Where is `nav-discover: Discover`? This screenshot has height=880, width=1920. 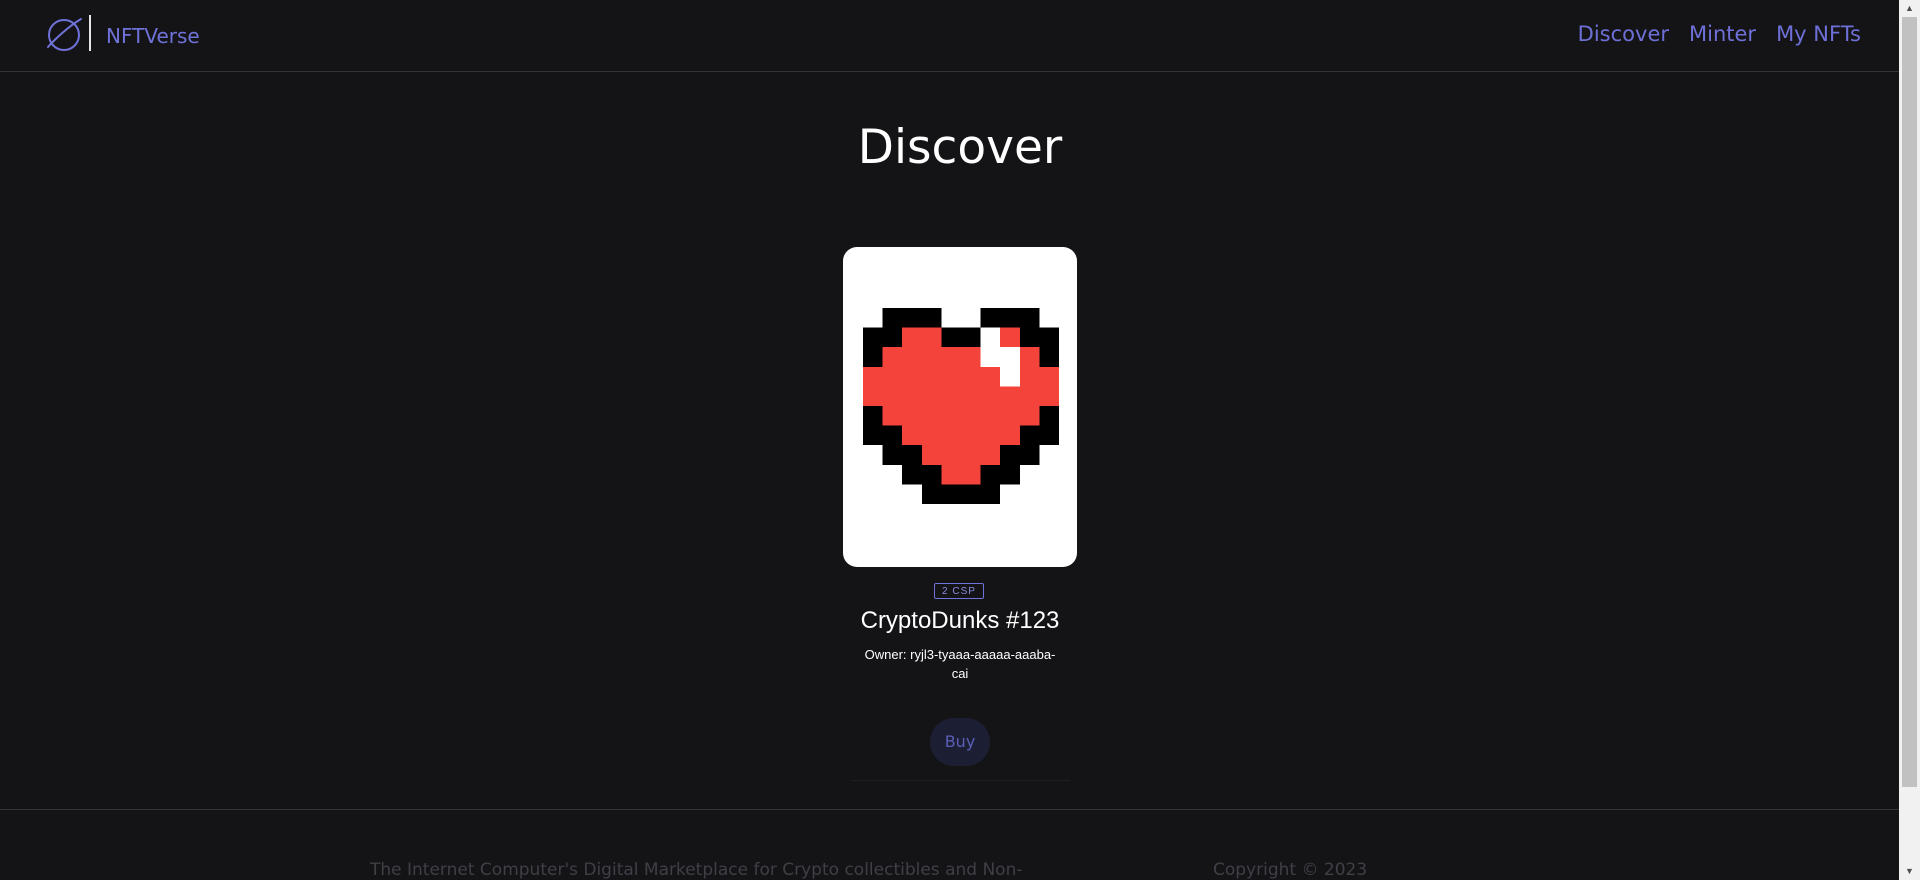
nav-discover: Discover is located at coordinates (1623, 34).